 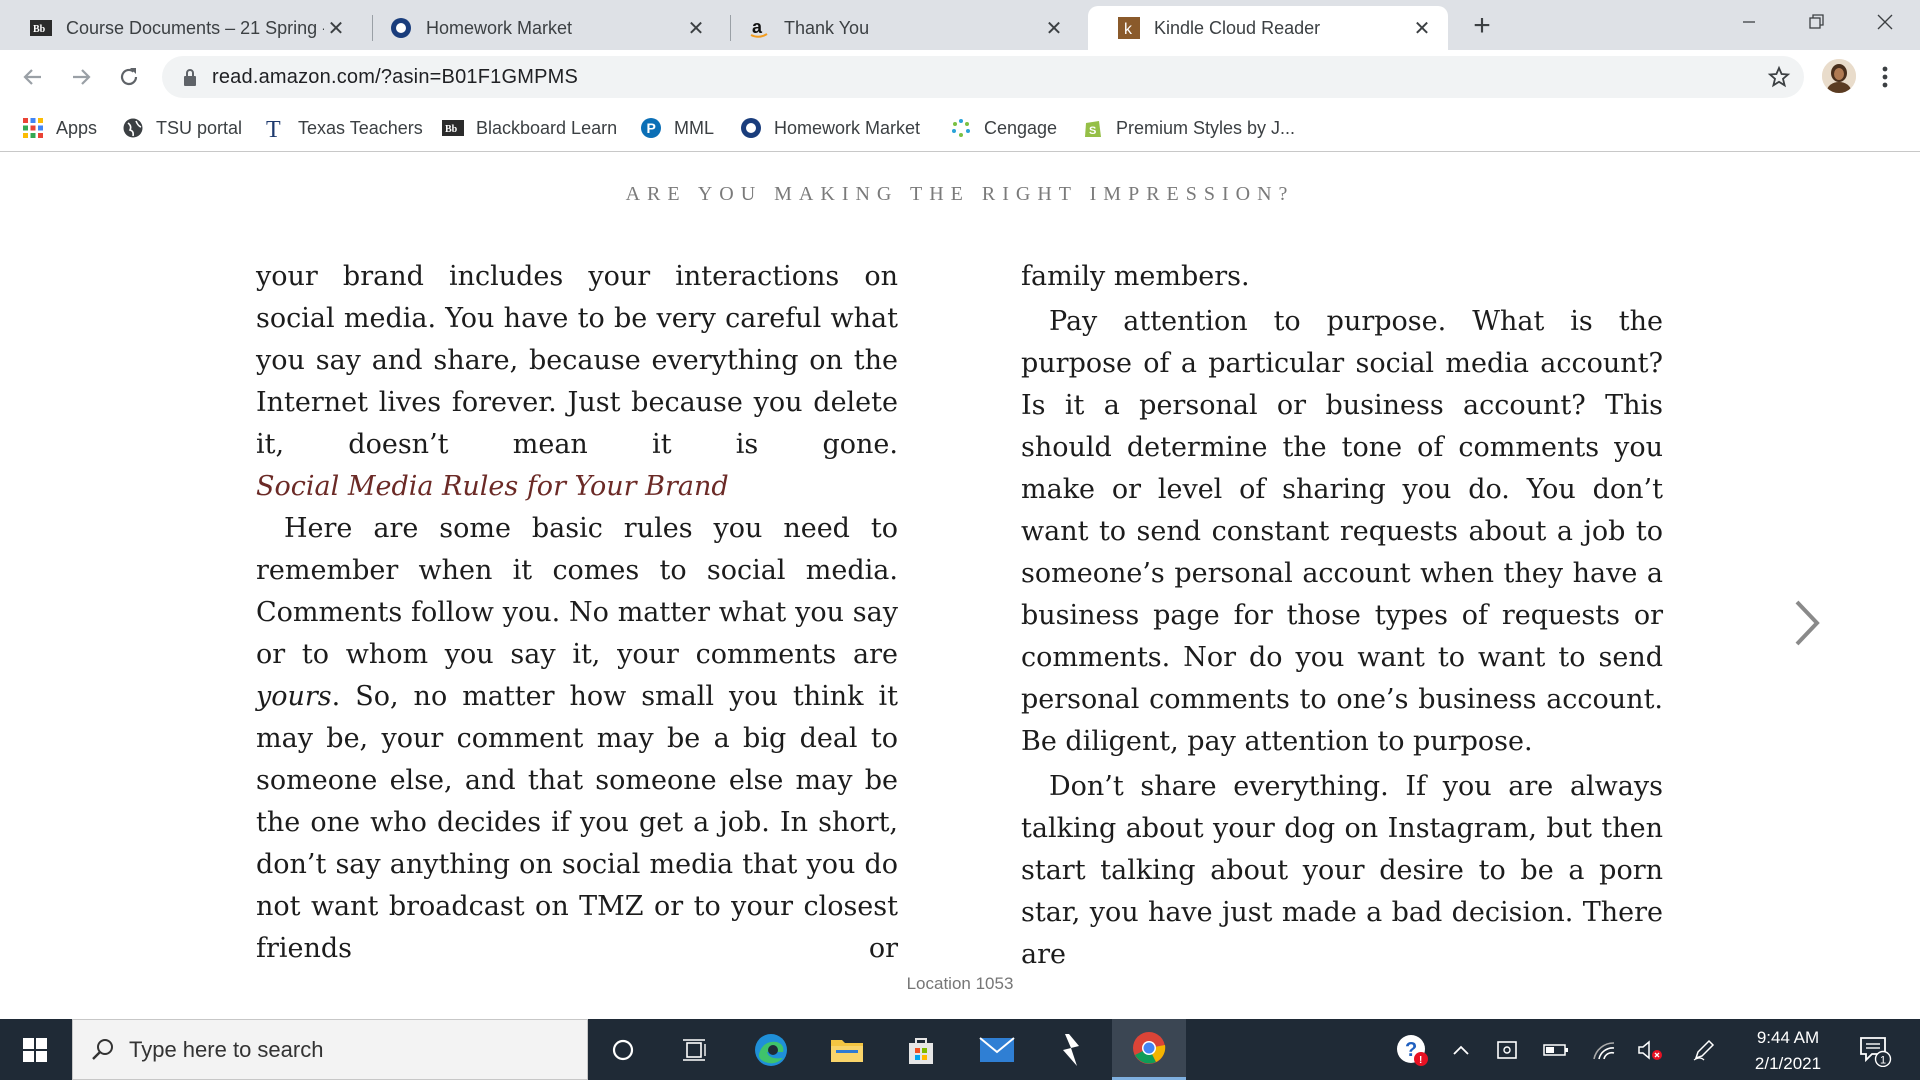 What do you see at coordinates (133, 128) in the screenshot?
I see `globe-icon` at bounding box center [133, 128].